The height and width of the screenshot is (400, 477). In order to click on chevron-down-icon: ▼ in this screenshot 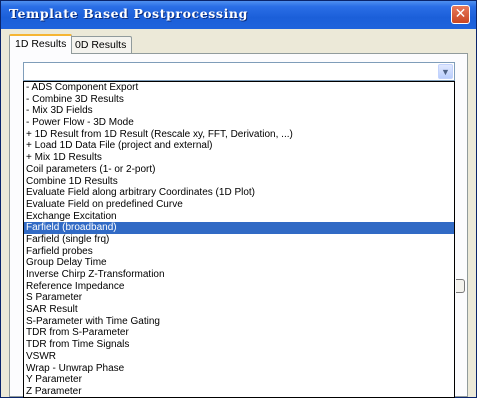, I will do `click(445, 71)`.